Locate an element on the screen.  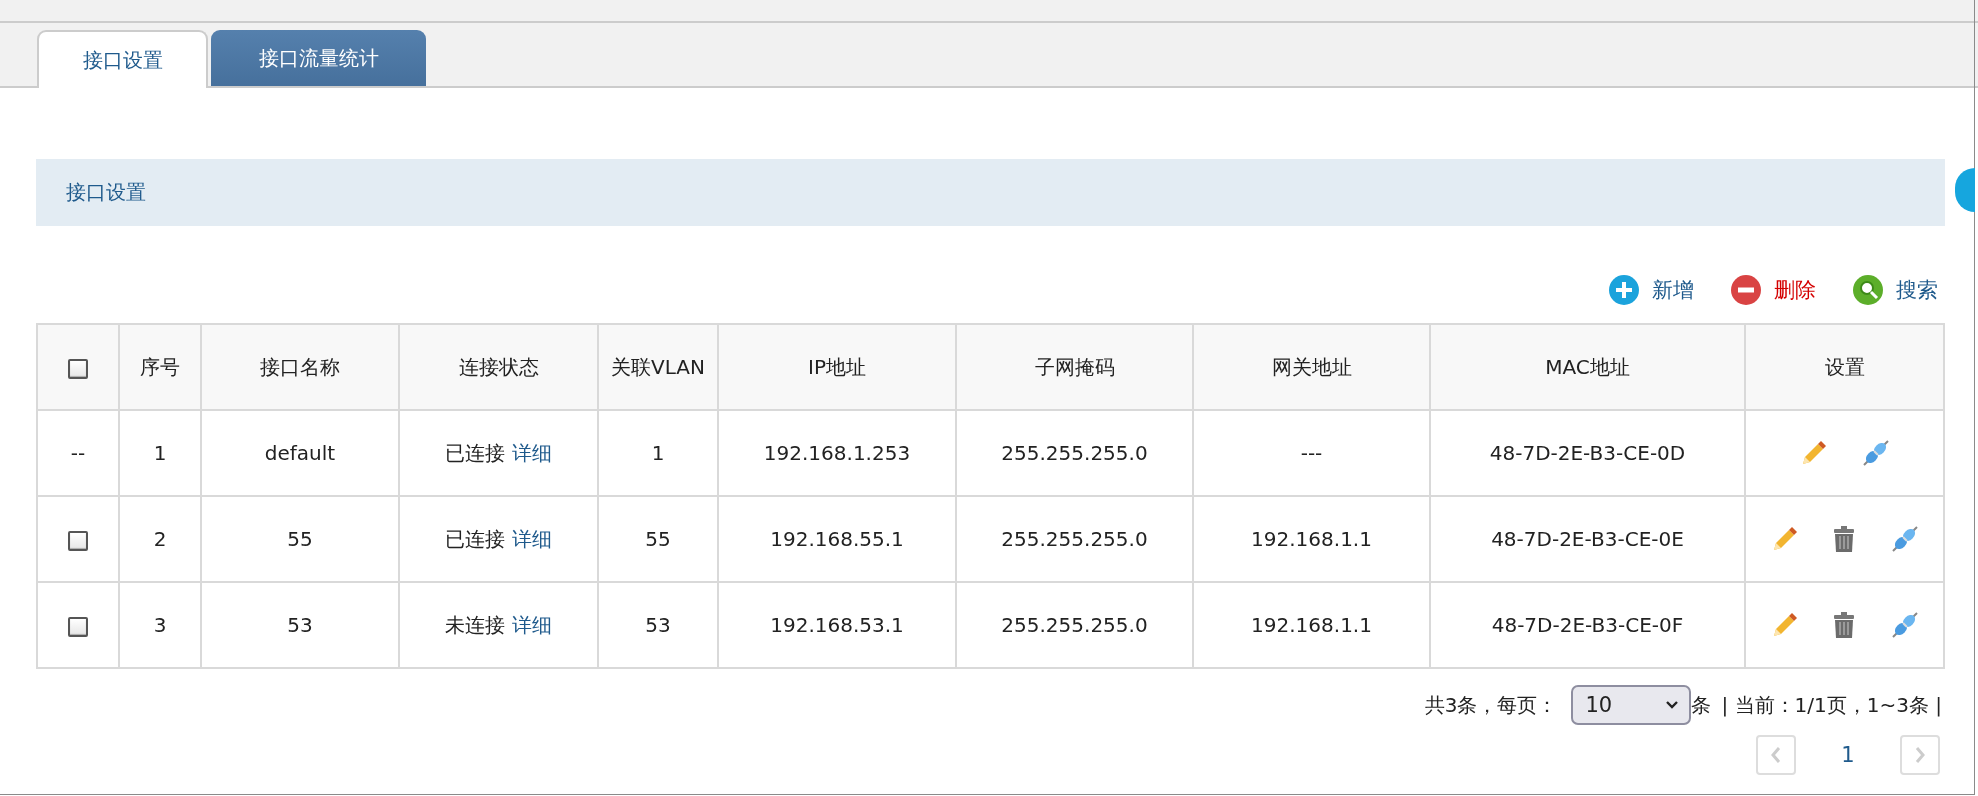
section-title: 接口设置 is located at coordinates (106, 192).